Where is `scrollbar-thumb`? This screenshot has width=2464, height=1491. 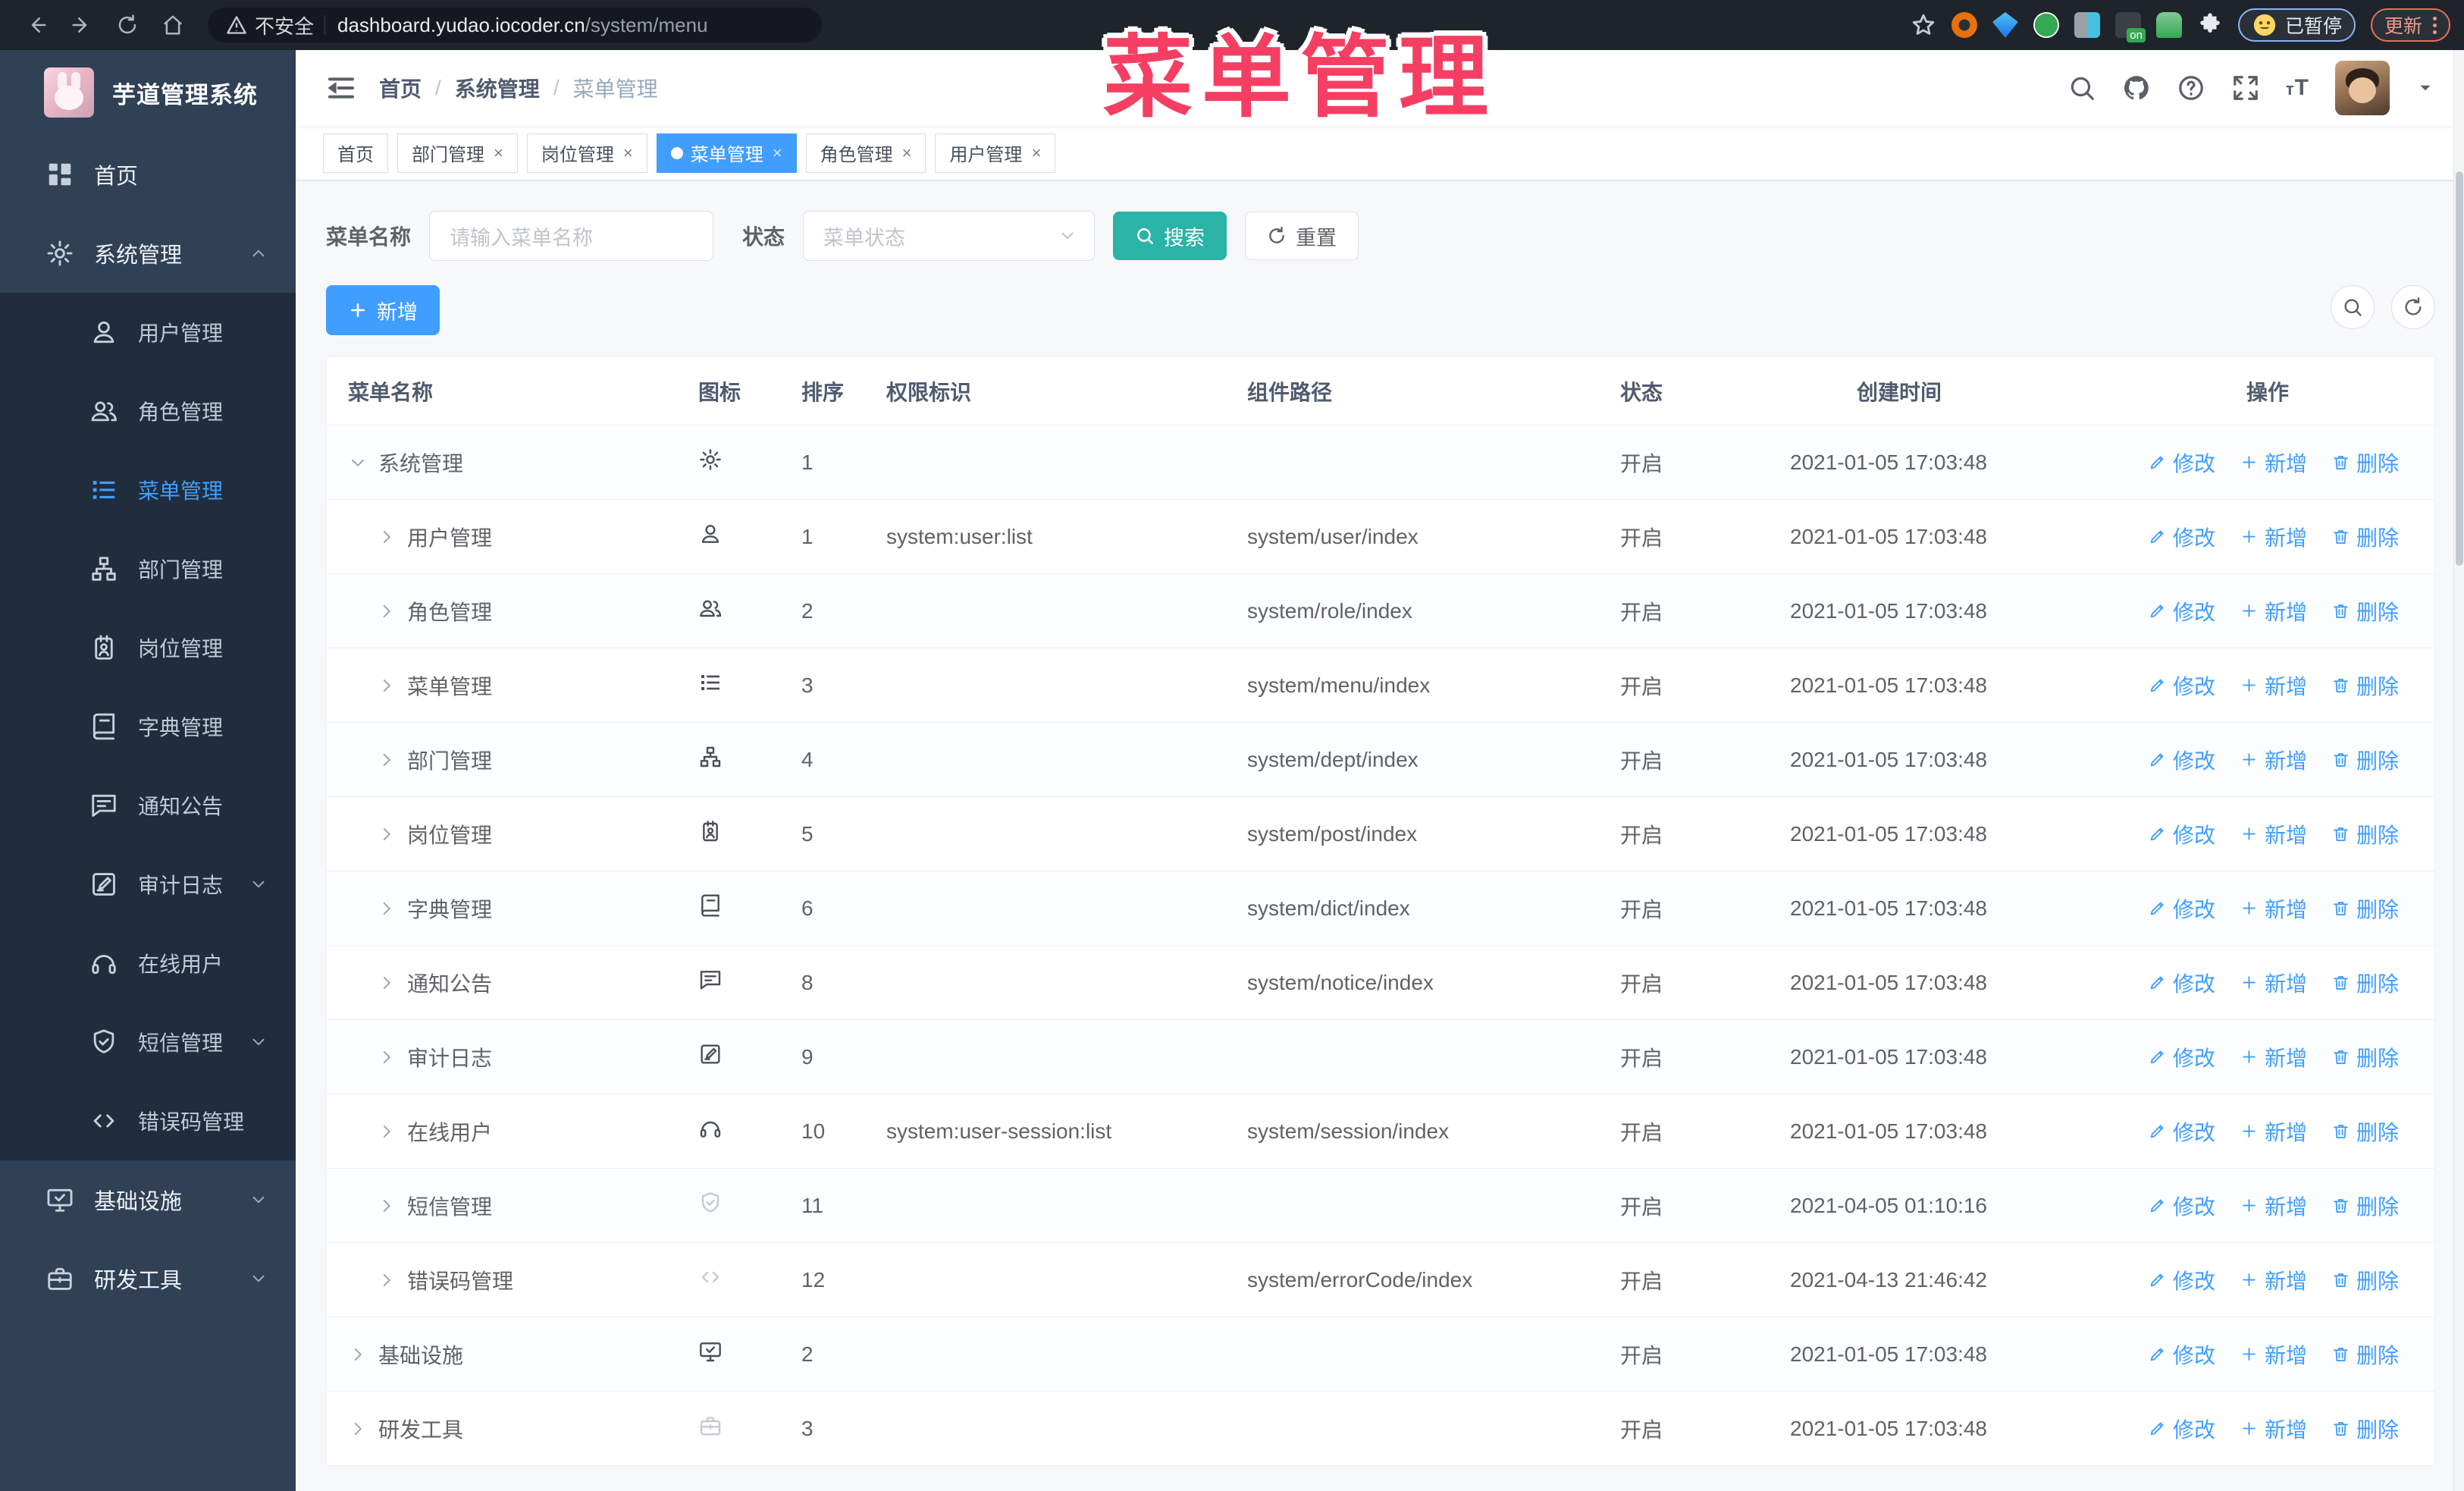
scrollbar-thumb is located at coordinates (2459, 368).